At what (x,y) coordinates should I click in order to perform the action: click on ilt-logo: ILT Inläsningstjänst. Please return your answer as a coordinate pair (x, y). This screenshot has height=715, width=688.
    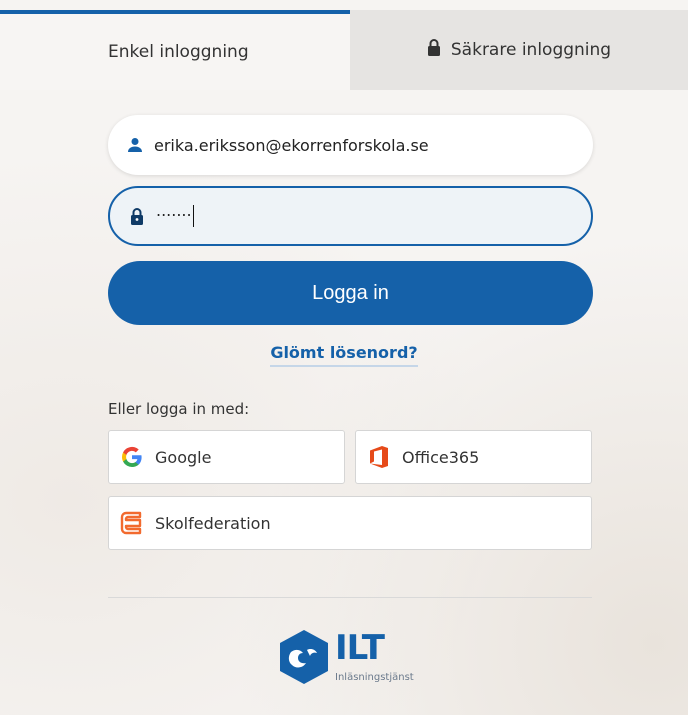
    Looking at the image, I should click on (357, 659).